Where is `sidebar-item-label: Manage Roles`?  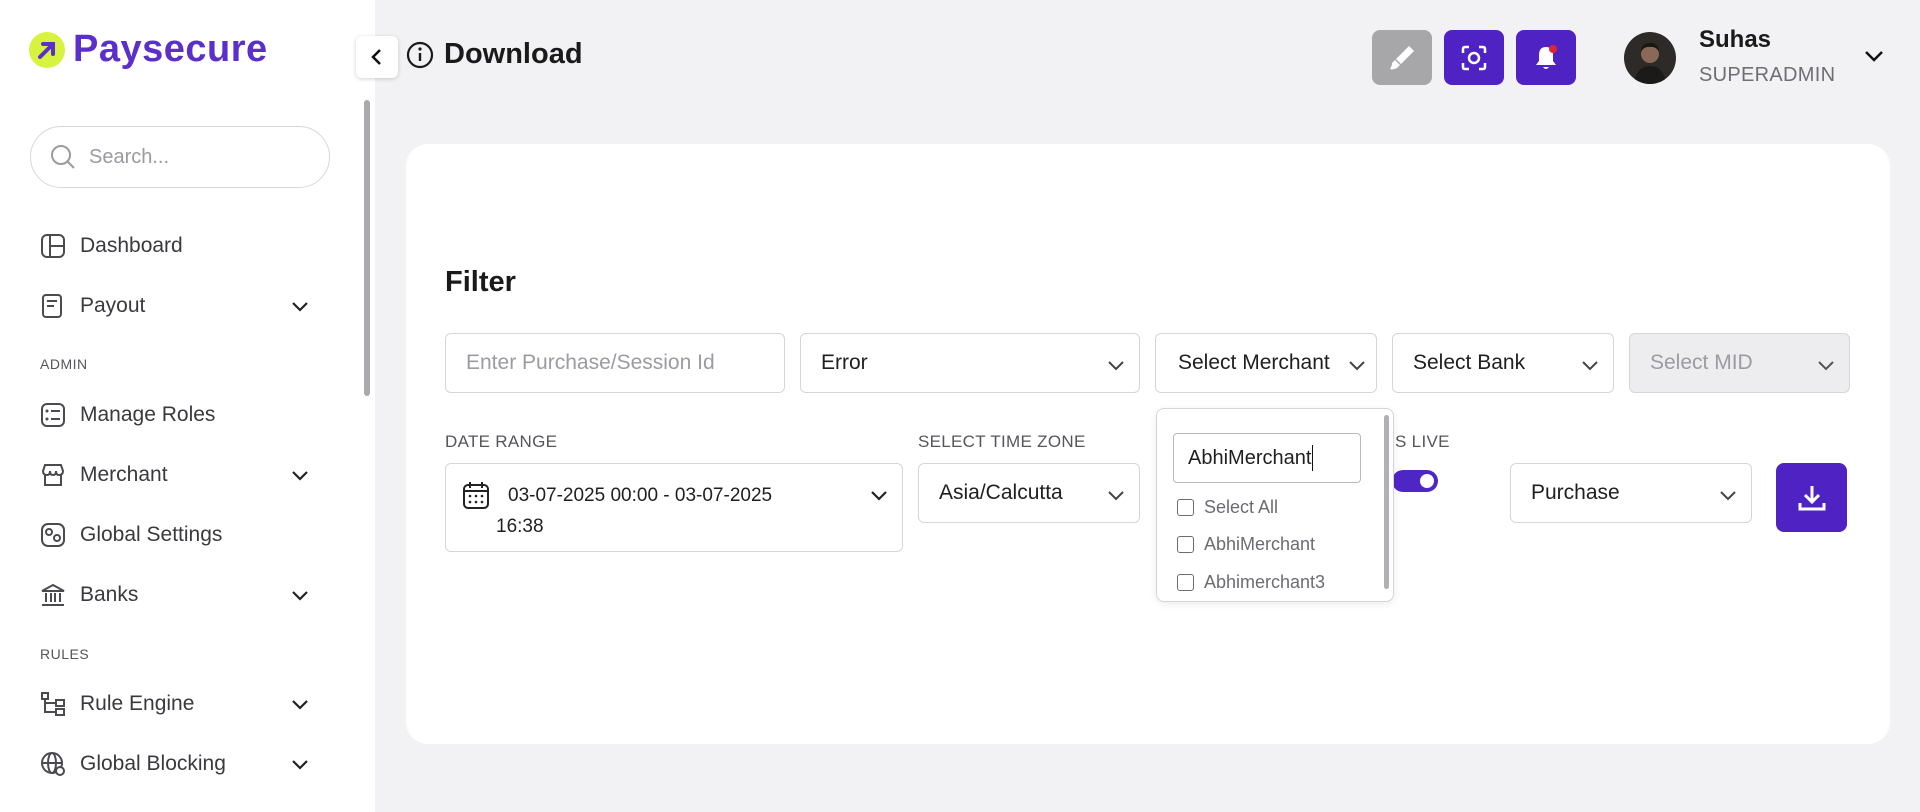 sidebar-item-label: Manage Roles is located at coordinates (148, 414).